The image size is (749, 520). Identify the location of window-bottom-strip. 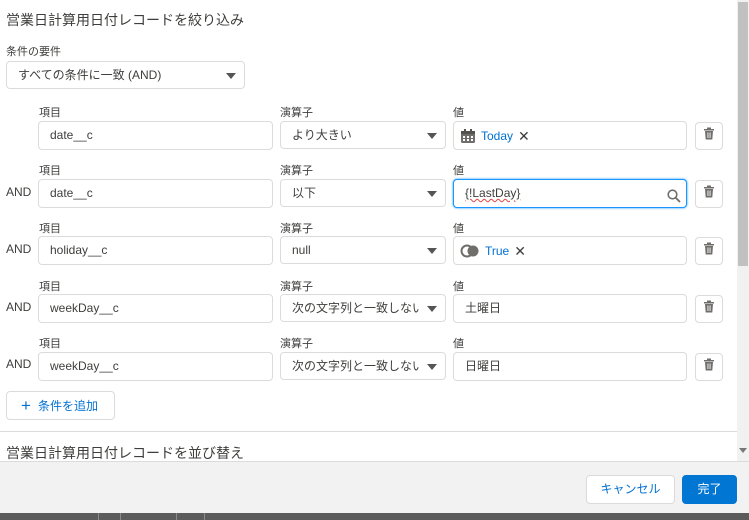
(374, 516).